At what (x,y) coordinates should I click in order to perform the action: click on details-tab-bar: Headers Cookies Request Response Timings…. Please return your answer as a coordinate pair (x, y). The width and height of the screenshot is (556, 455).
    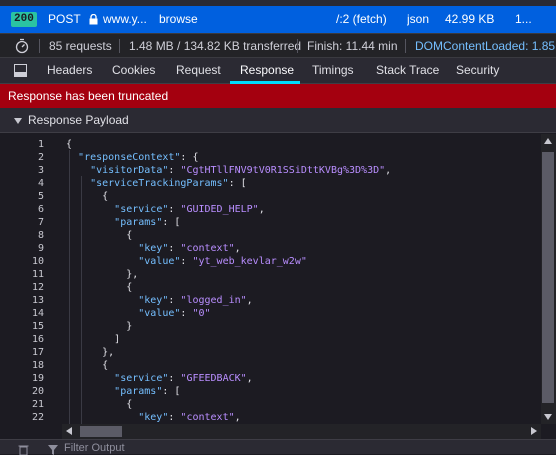
    Looking at the image, I should click on (278, 71).